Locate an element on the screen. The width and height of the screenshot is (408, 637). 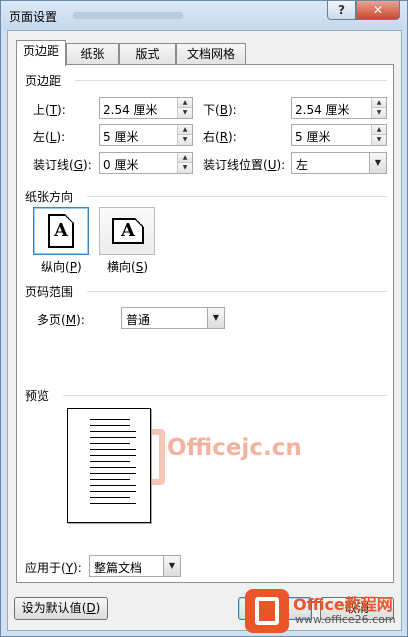
gutter-position-label: 装订线位置(U): is located at coordinates (244, 165).